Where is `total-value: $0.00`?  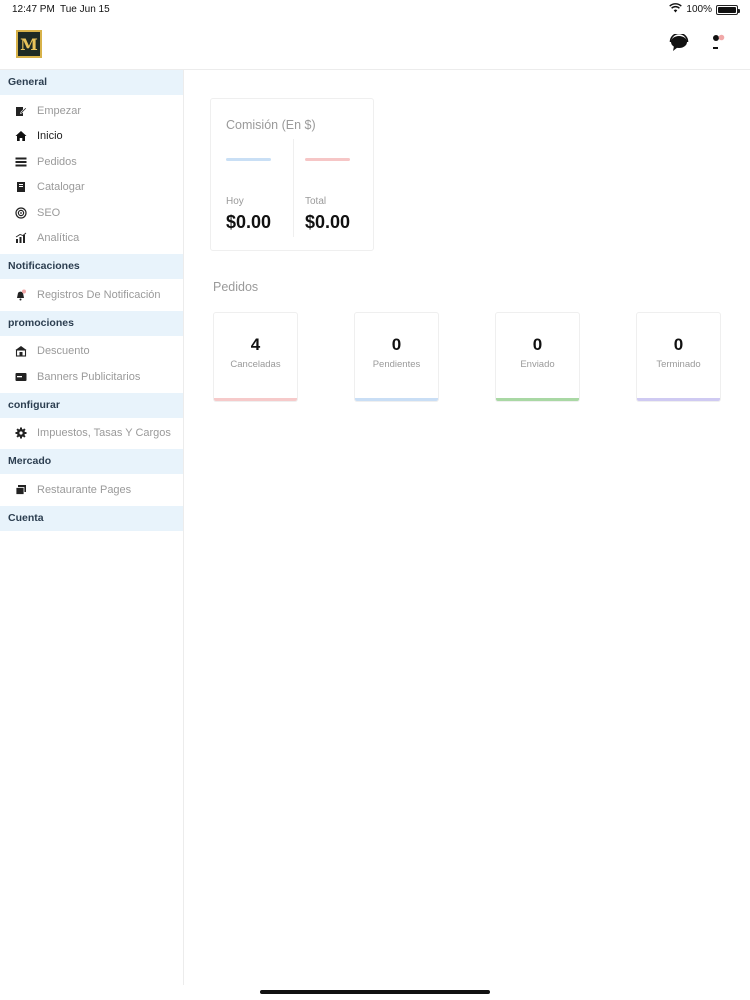 total-value: $0.00 is located at coordinates (328, 222).